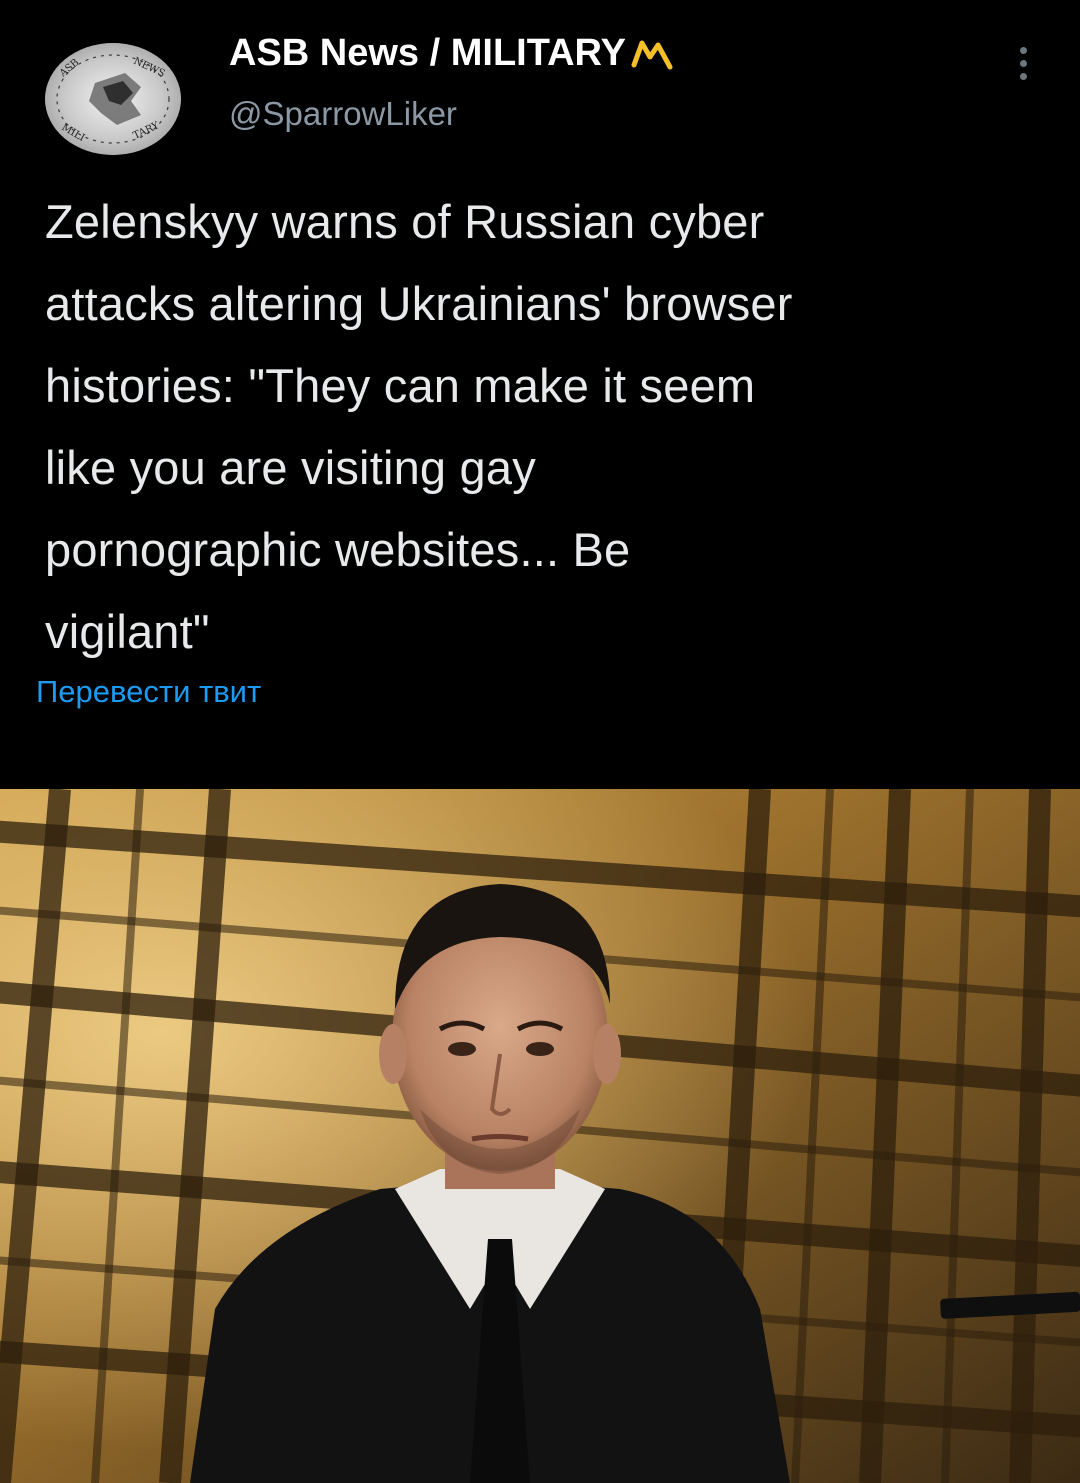  I want to click on author-name: ASB News / MILITARY, so click(452, 53).